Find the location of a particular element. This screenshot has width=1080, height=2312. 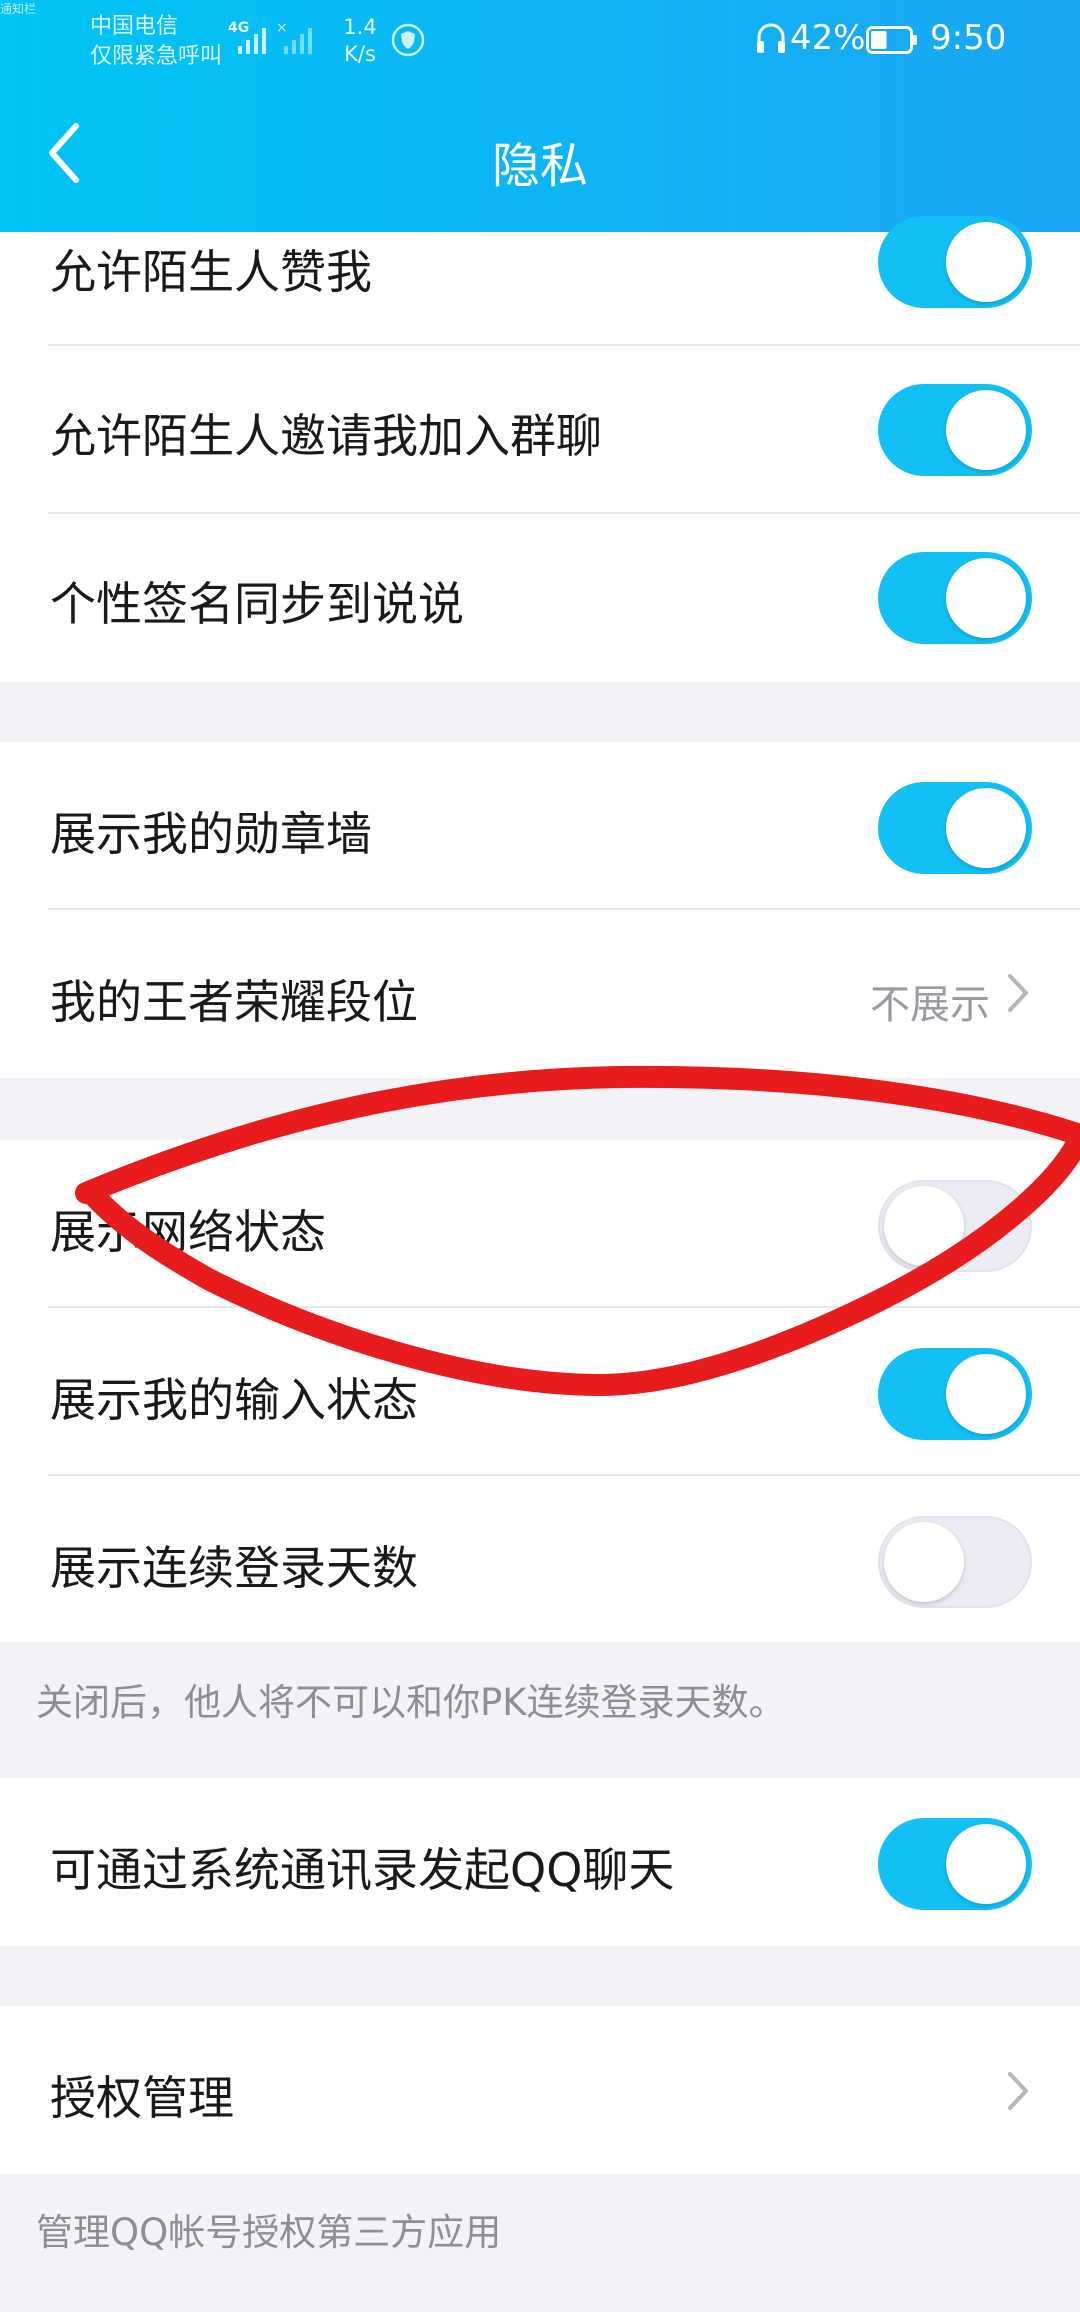

notification-label: 通知栏 is located at coordinates (18, 9).